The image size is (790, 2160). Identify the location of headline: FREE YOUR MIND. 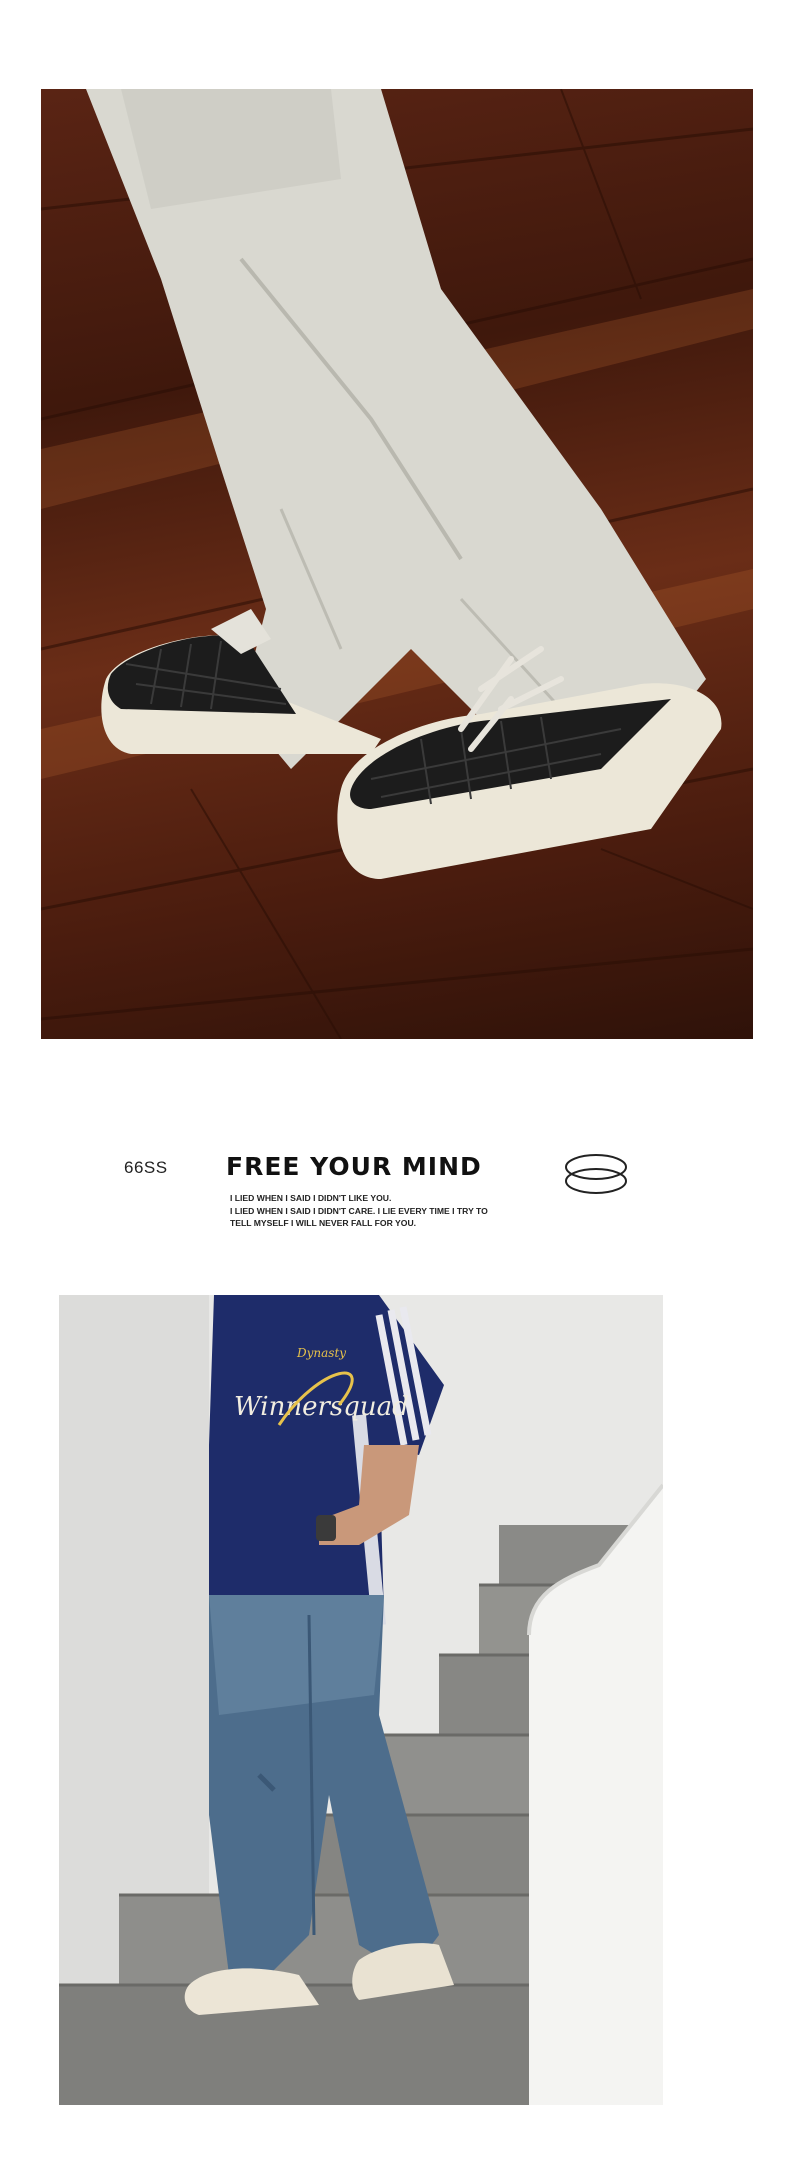
(354, 1166).